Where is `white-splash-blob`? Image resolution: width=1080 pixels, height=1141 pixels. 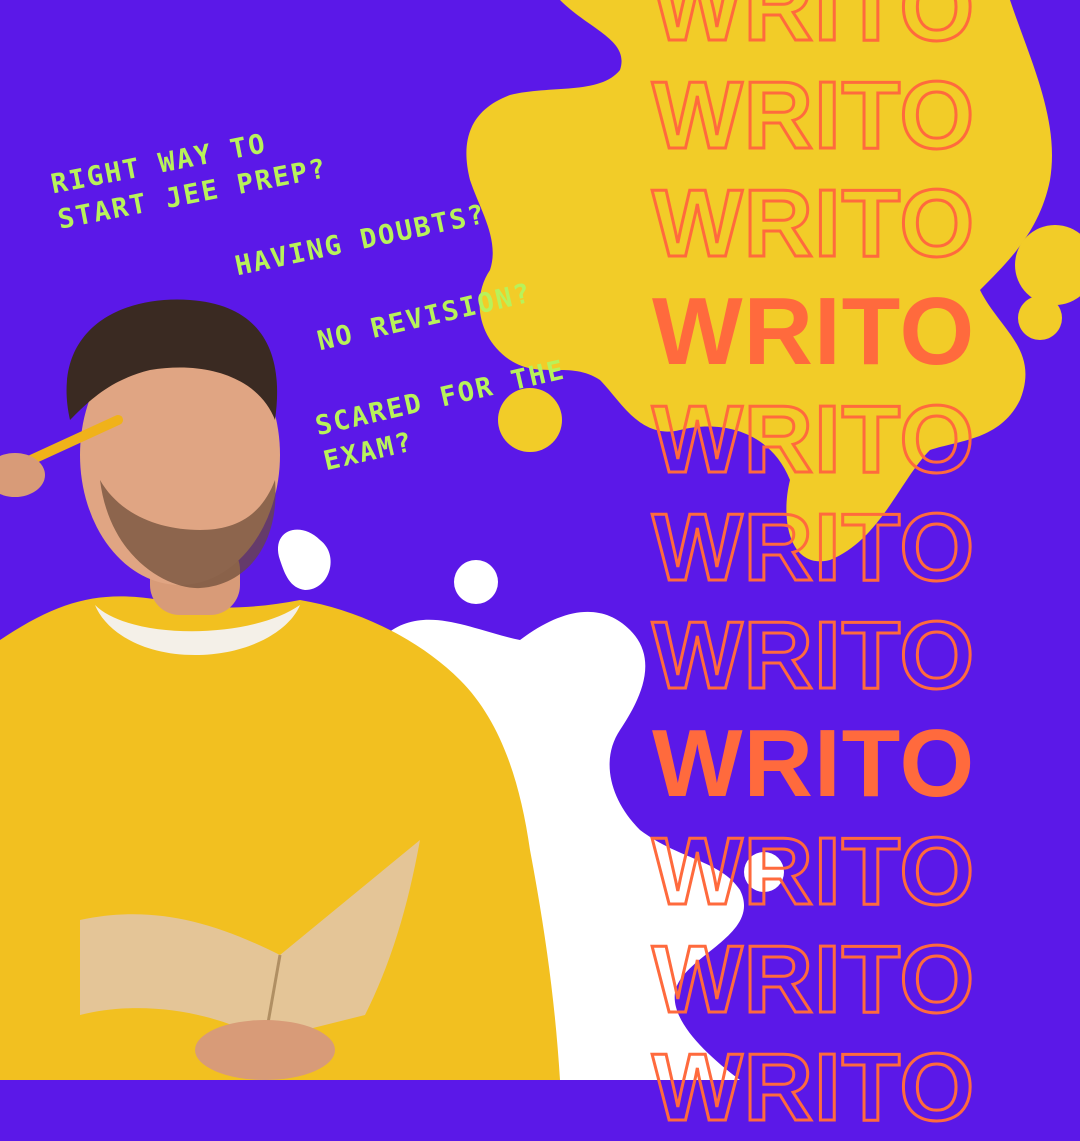
white-splash-blob is located at coordinates (304, 559).